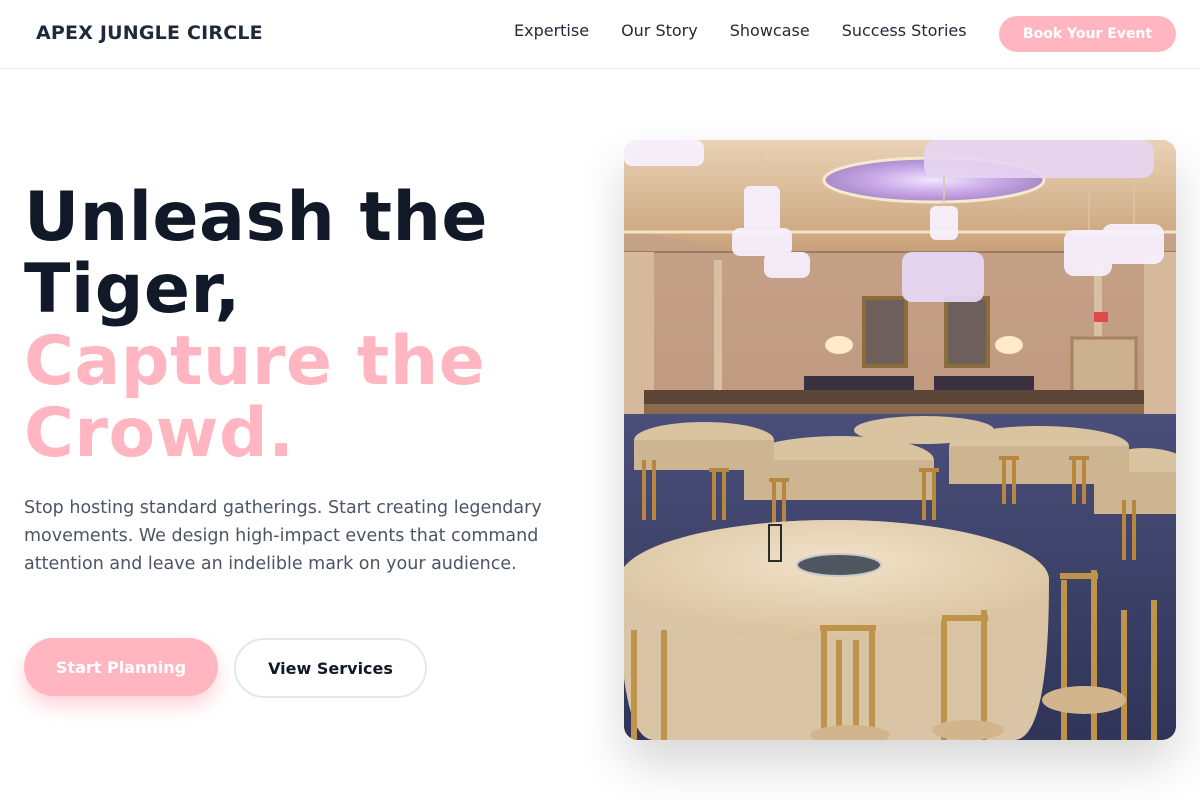 Image resolution: width=1200 pixels, height=800 pixels. What do you see at coordinates (132, 289) in the screenshot?
I see `hero-heading-line-2: Tiger,` at bounding box center [132, 289].